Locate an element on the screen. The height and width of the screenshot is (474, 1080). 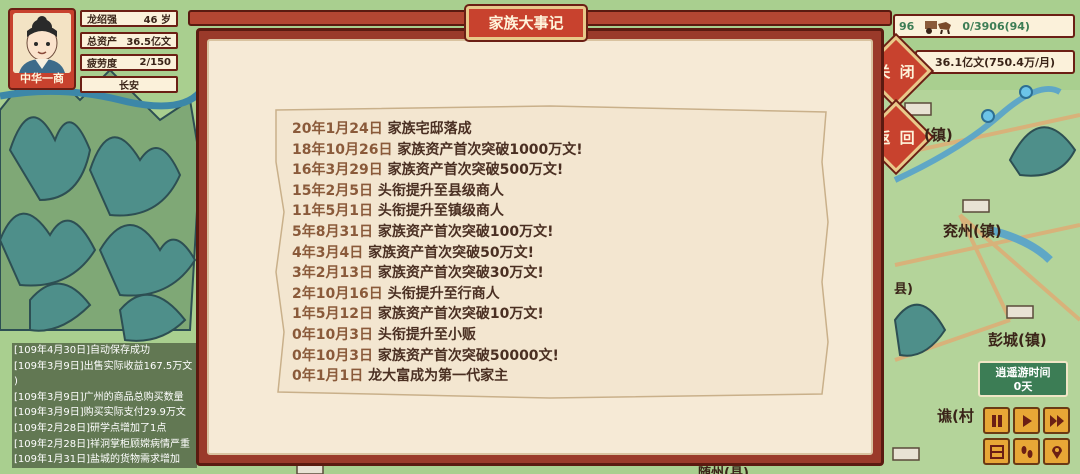
rank-title: 中华一商 is located at coordinates (42, 78).